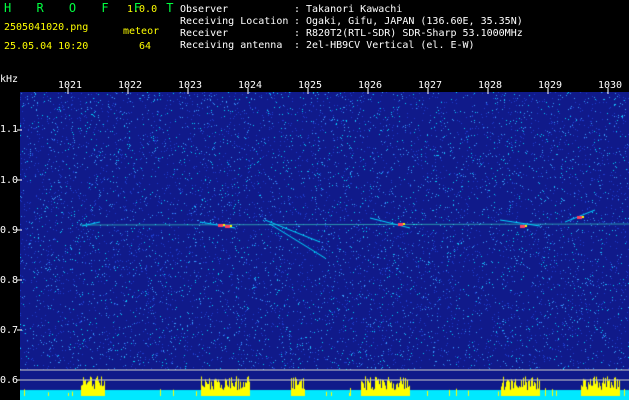 The image size is (629, 400). Describe the element at coordinates (145, 46) in the screenshot. I see `detection-count: 64` at that location.